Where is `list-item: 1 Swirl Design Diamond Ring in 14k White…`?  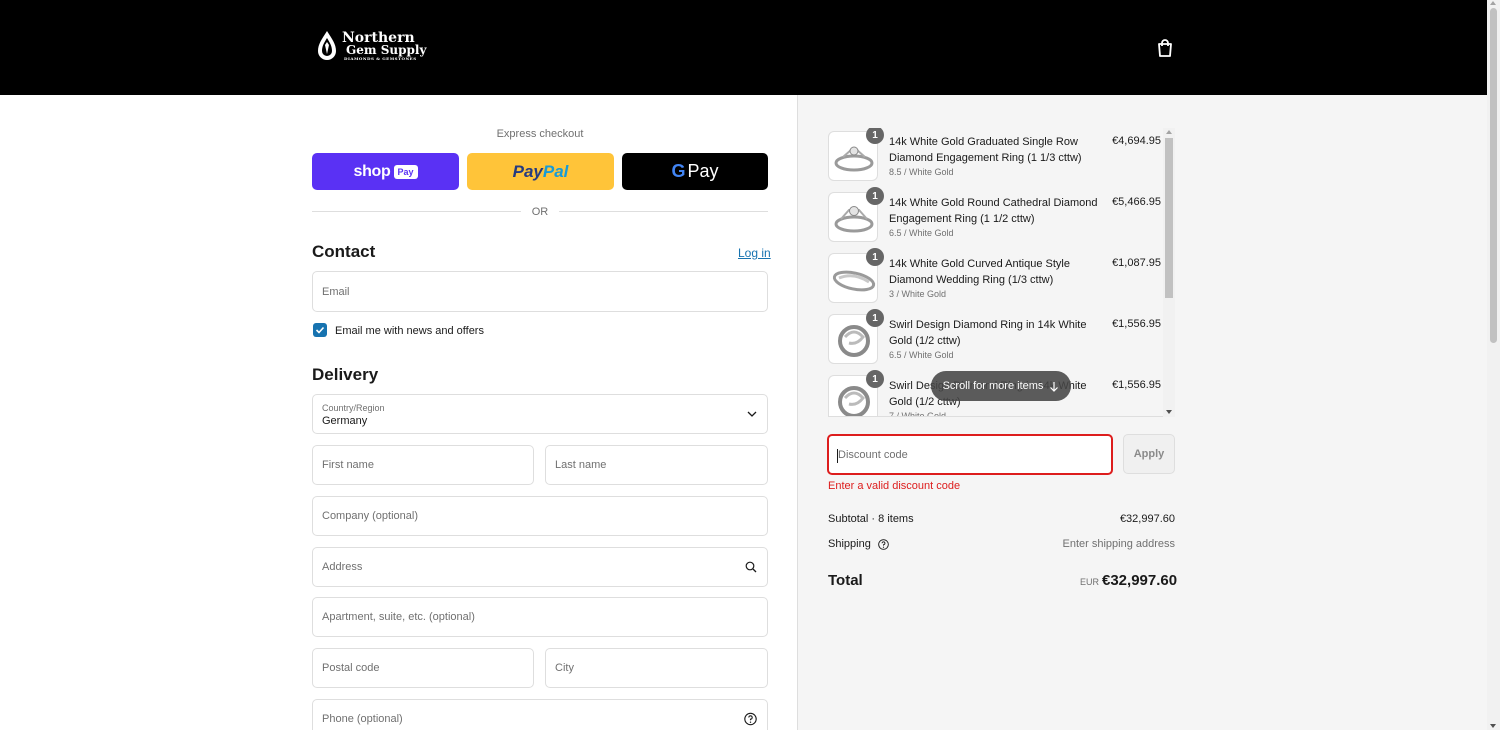
list-item: 1 Swirl Design Diamond Ring in 14k White… is located at coordinates (995, 340).